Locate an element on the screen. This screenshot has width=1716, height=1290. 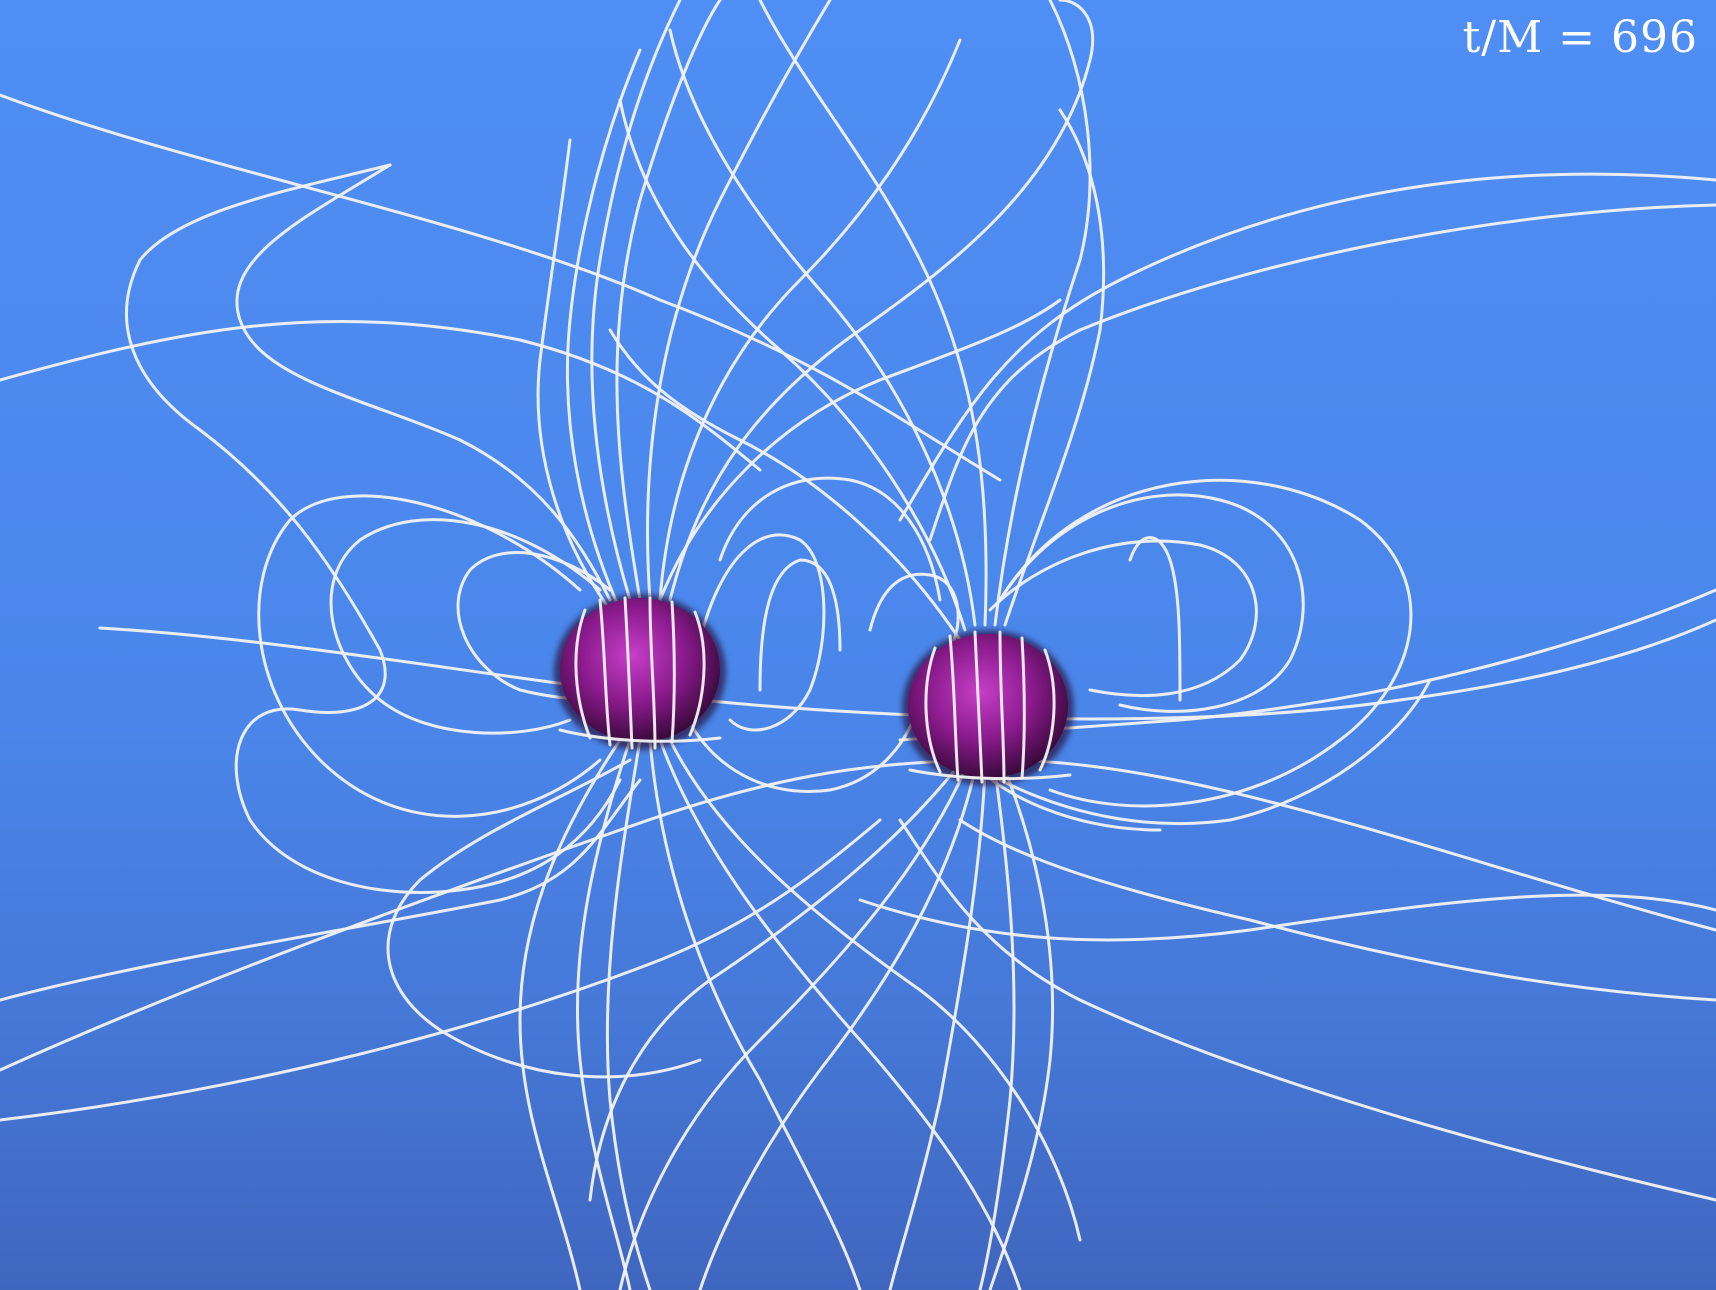
time-label: t/M = 696 is located at coordinates (1580, 37).